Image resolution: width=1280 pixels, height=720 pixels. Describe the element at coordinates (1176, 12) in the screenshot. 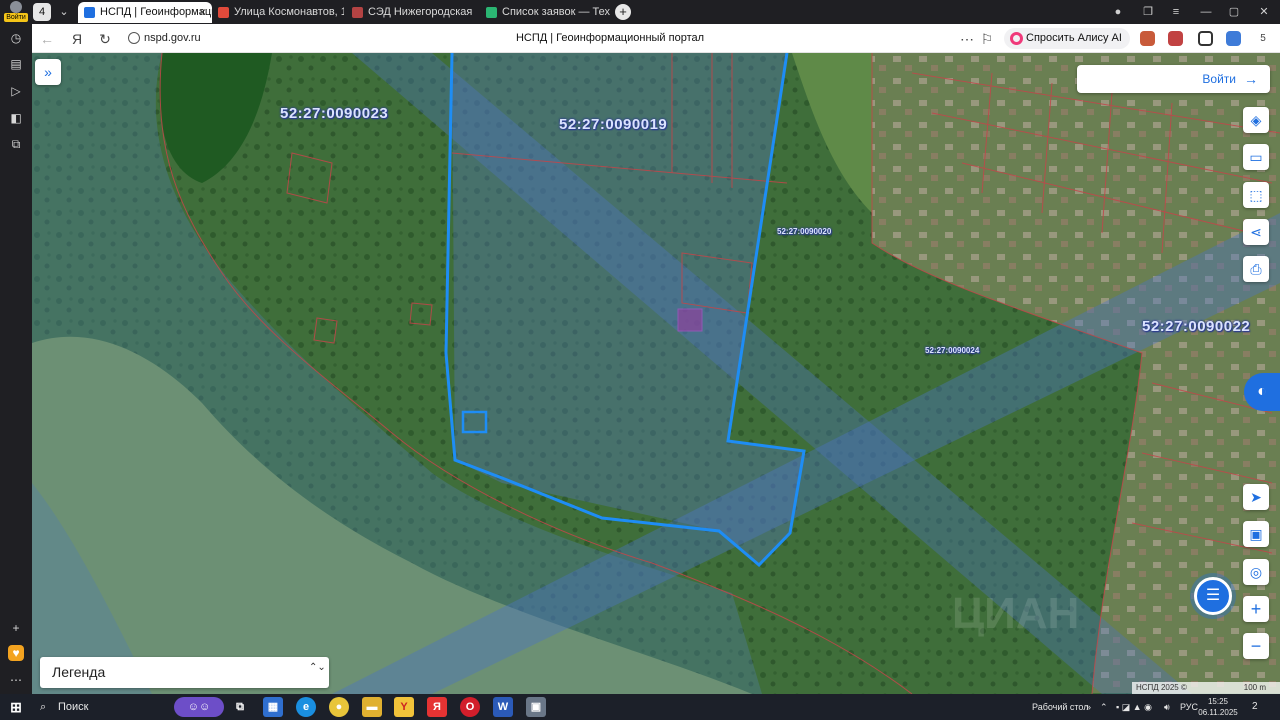

I see `menu-icon: ≡` at that location.